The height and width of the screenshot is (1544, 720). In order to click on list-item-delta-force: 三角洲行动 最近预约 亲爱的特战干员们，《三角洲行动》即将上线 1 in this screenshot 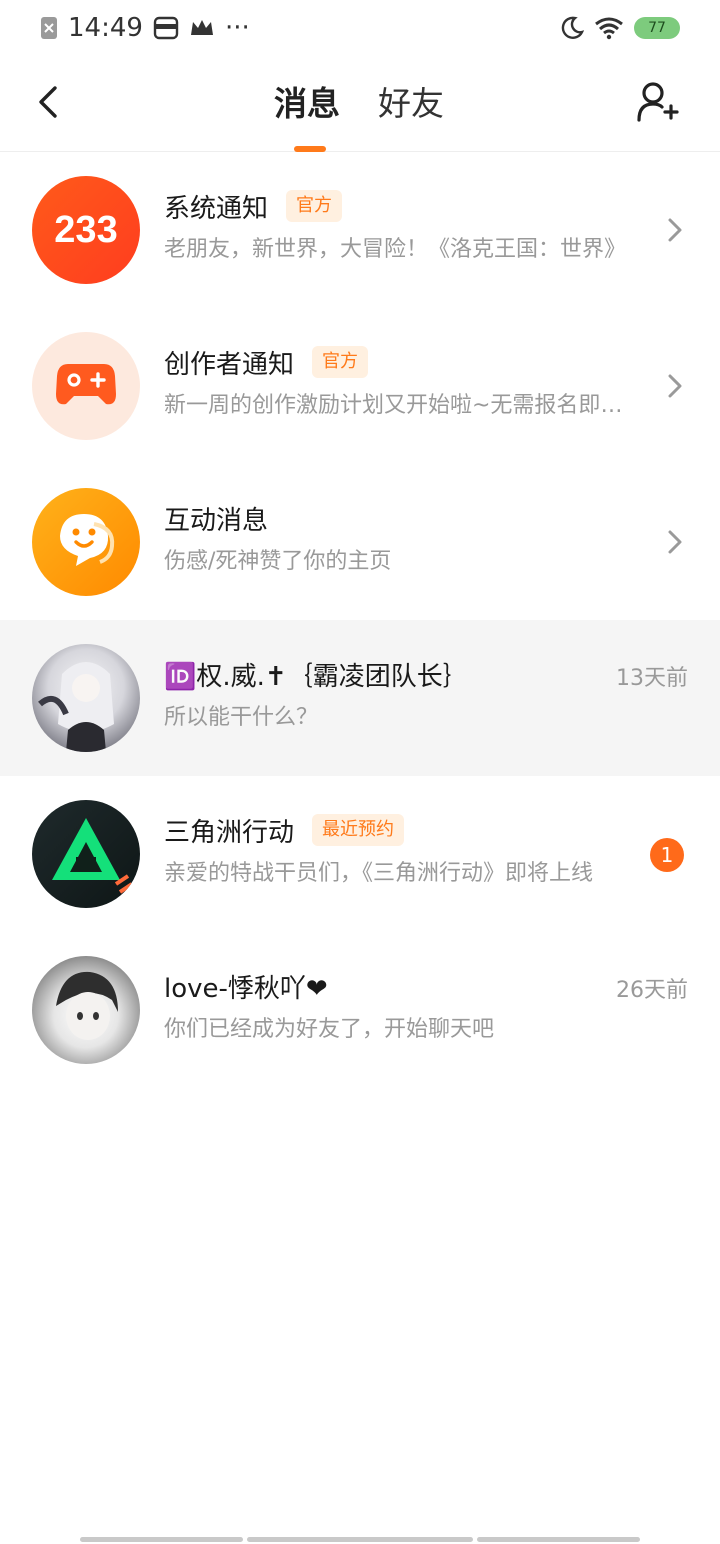, I will do `click(360, 854)`.